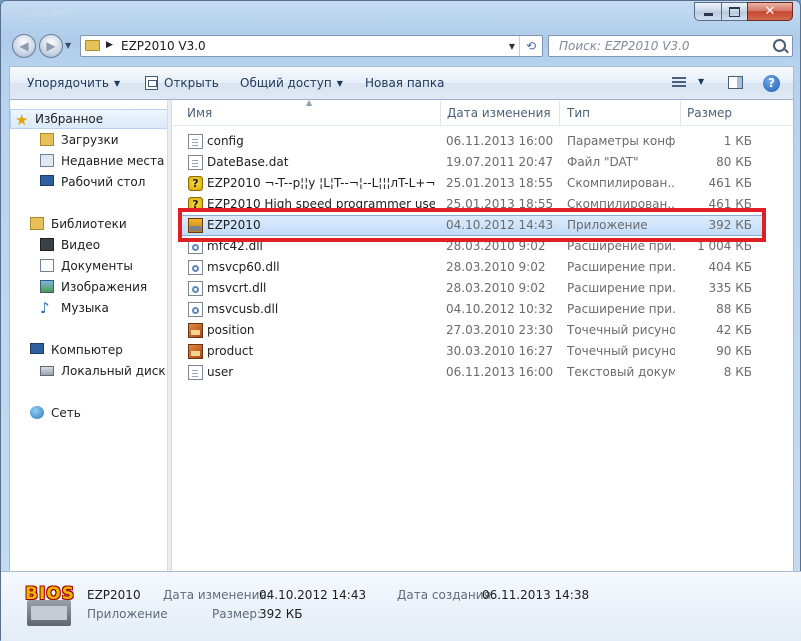 The width and height of the screenshot is (801, 641). Describe the element at coordinates (734, 11) in the screenshot. I see `maximize-button` at that location.